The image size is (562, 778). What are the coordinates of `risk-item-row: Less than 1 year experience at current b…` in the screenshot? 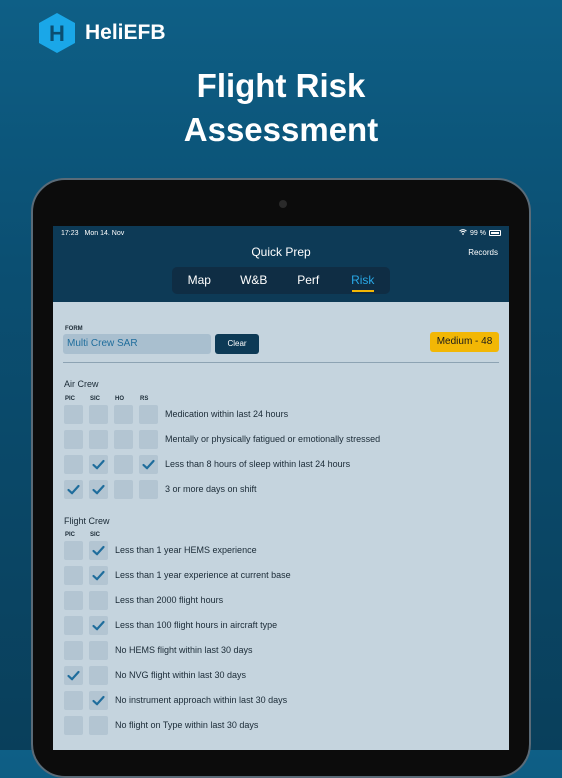 It's located at (177, 575).